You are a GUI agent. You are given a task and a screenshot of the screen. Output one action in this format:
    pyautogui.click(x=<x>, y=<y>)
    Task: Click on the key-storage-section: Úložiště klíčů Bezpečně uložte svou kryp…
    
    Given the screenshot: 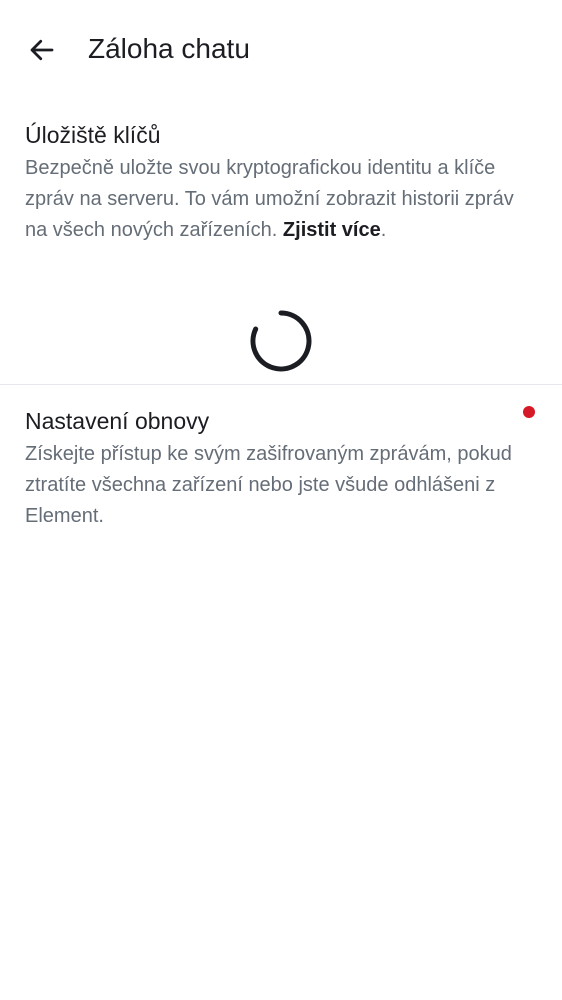 What is the action you would take?
    pyautogui.click(x=270, y=183)
    